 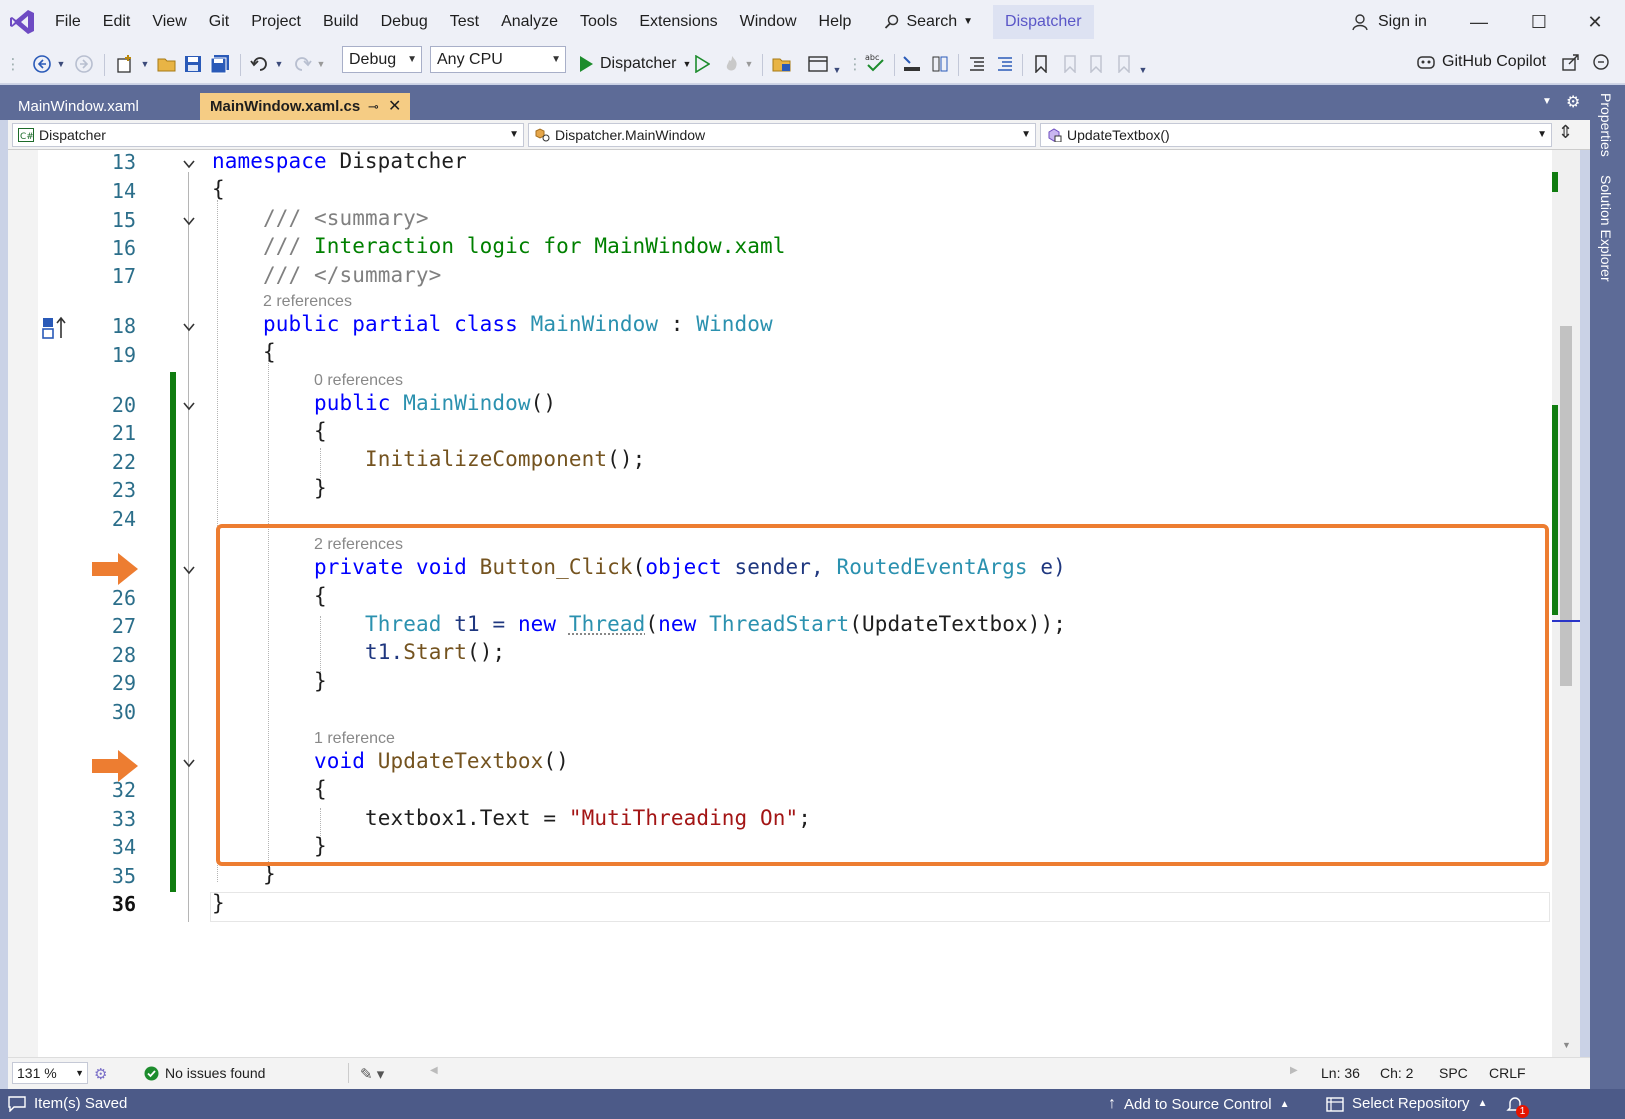 I want to click on pin-icon: ⊸, so click(x=373, y=106).